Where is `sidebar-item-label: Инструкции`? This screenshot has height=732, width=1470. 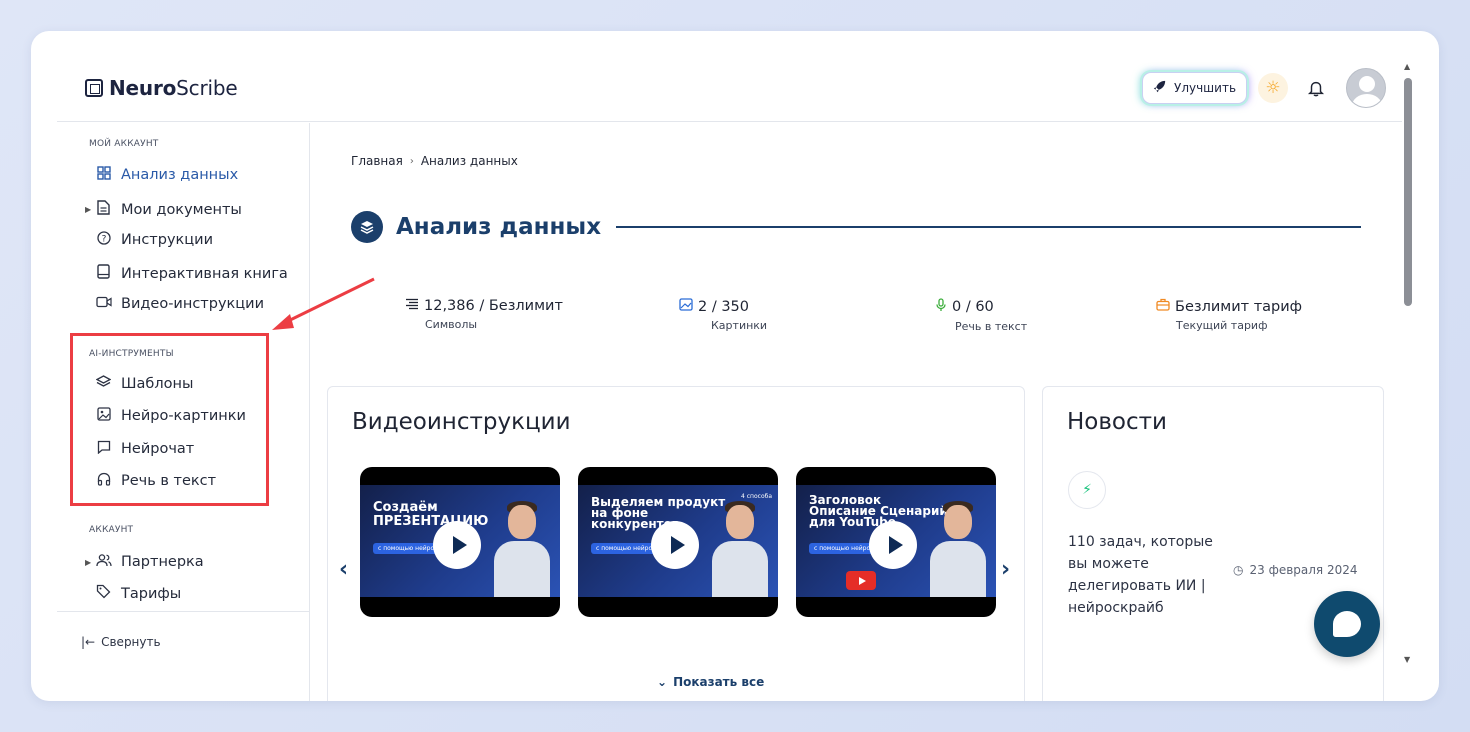
sidebar-item-label: Инструкции is located at coordinates (167, 240).